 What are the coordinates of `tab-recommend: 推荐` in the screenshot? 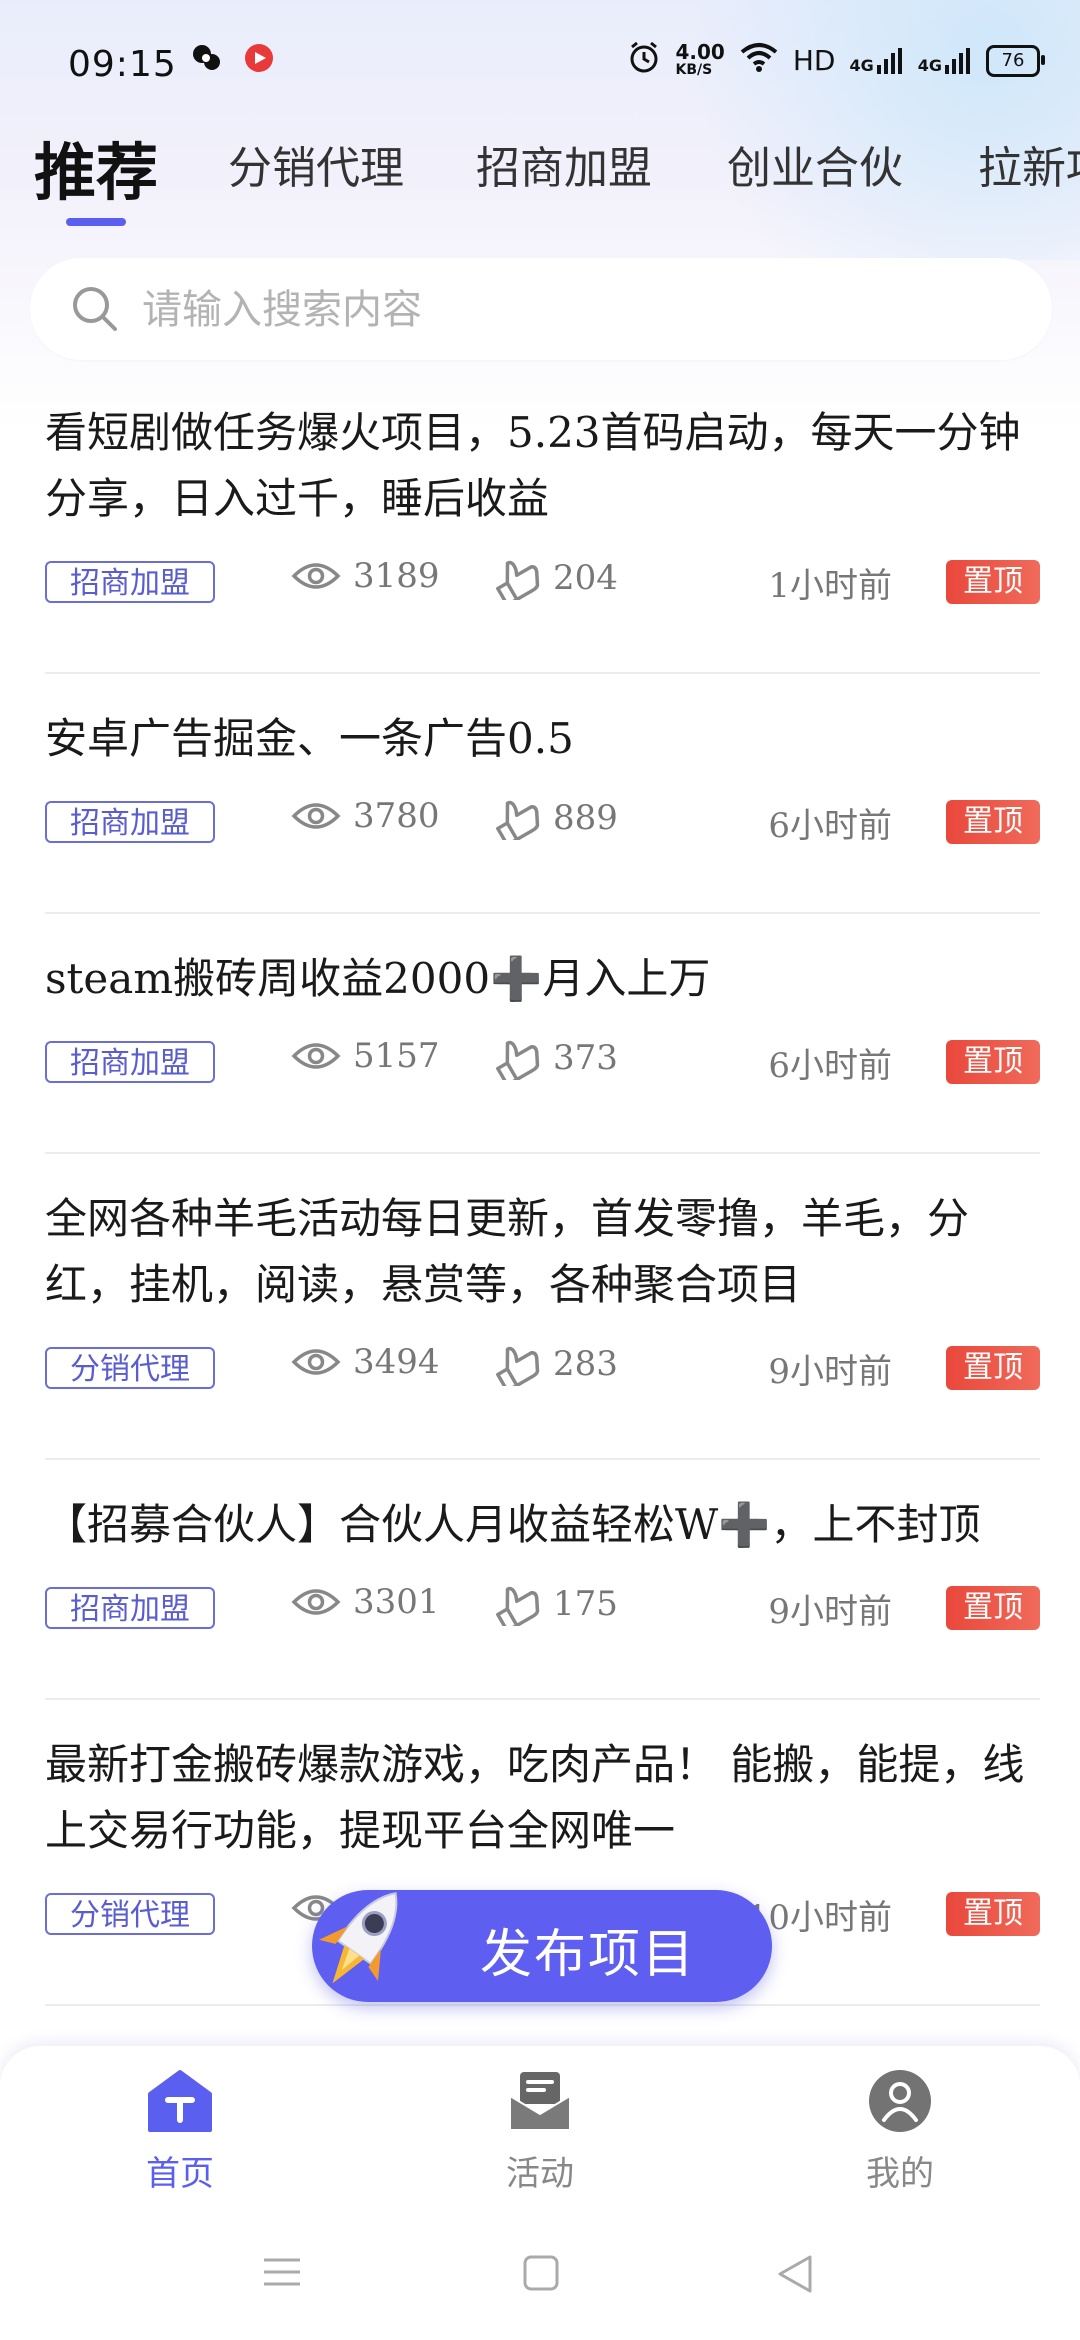 It's located at (96, 167).